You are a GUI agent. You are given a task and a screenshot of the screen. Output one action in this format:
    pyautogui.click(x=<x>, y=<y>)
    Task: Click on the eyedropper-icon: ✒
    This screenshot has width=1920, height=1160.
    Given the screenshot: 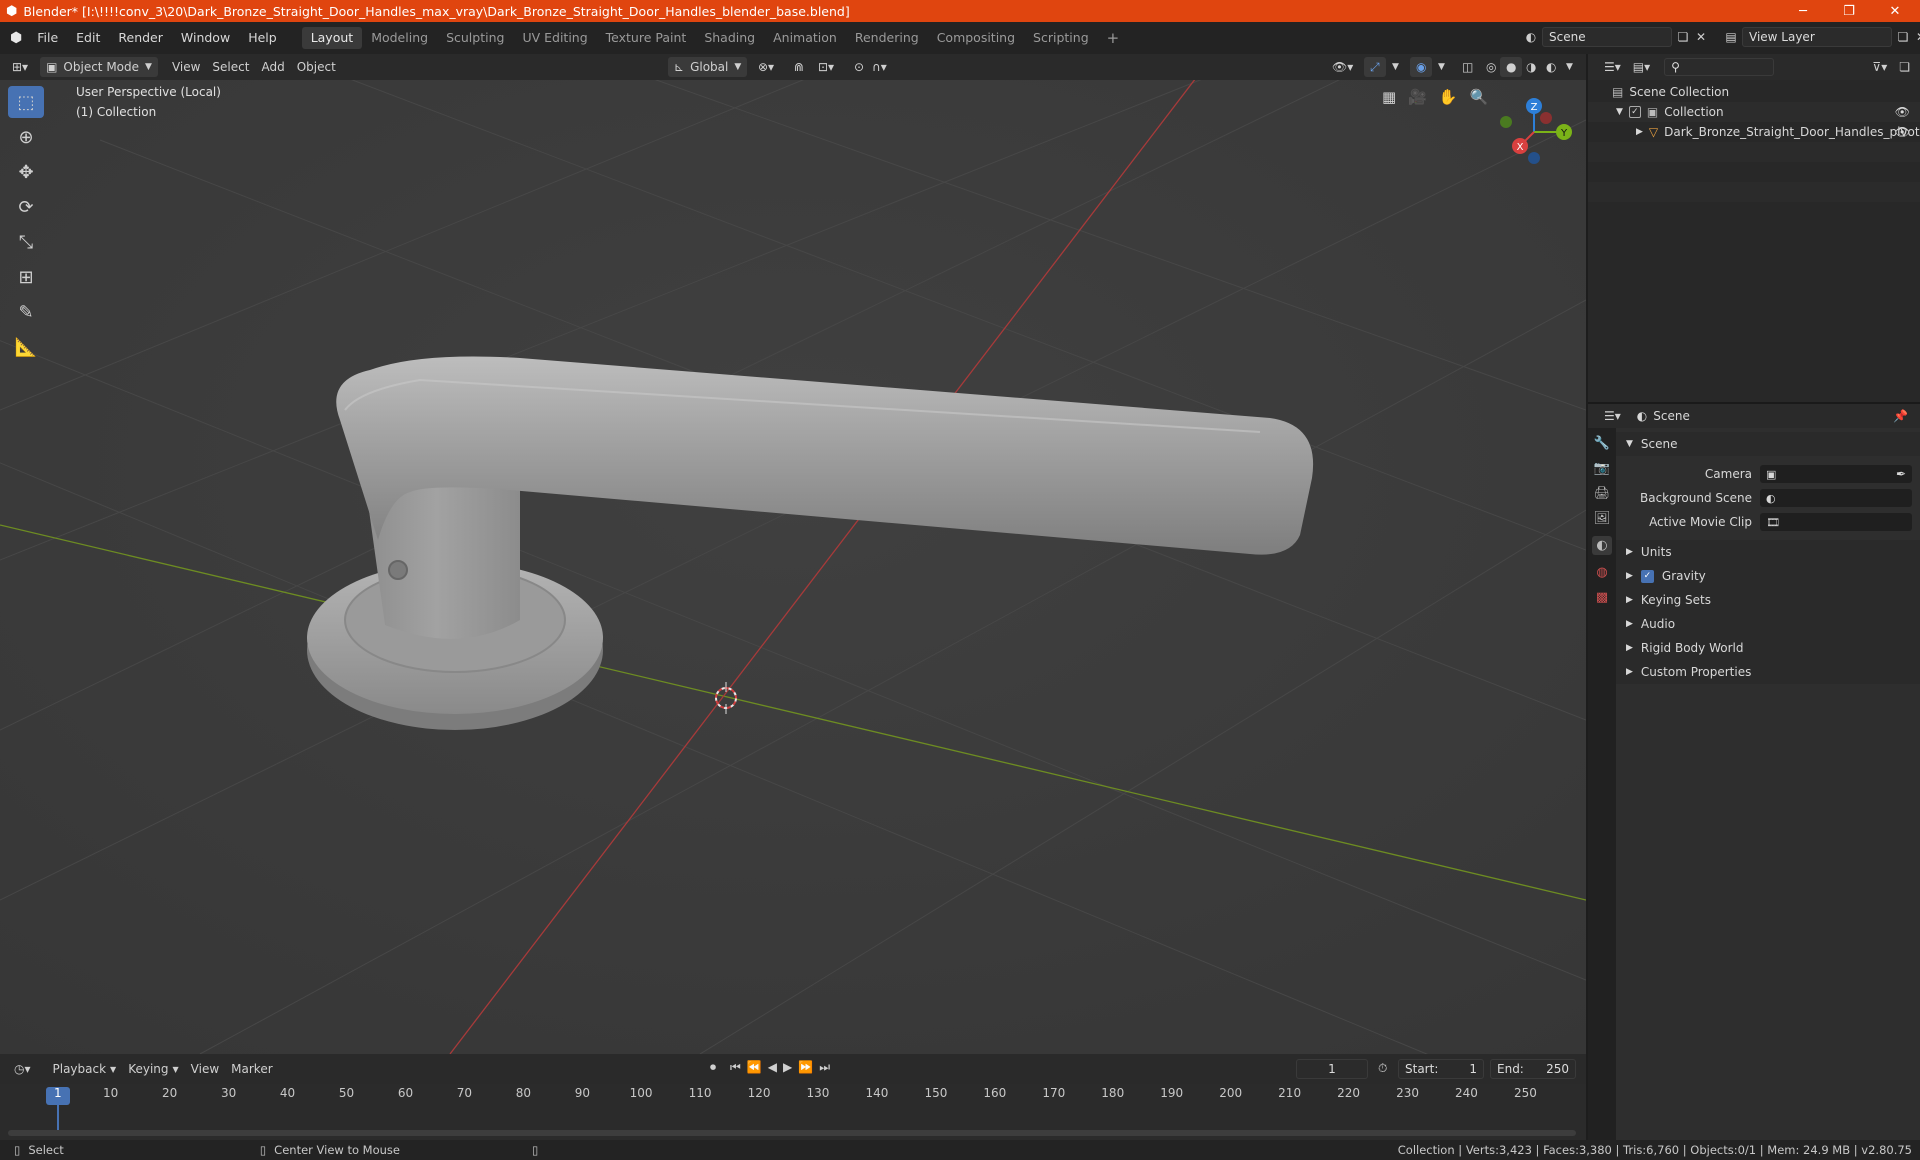 What is the action you would take?
    pyautogui.click(x=1901, y=474)
    